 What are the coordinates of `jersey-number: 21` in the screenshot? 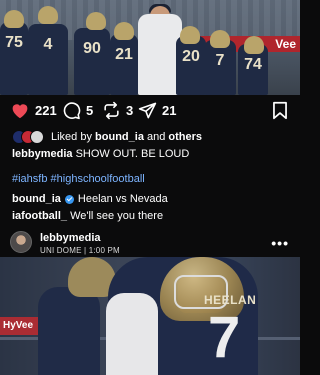 It's located at (124, 54).